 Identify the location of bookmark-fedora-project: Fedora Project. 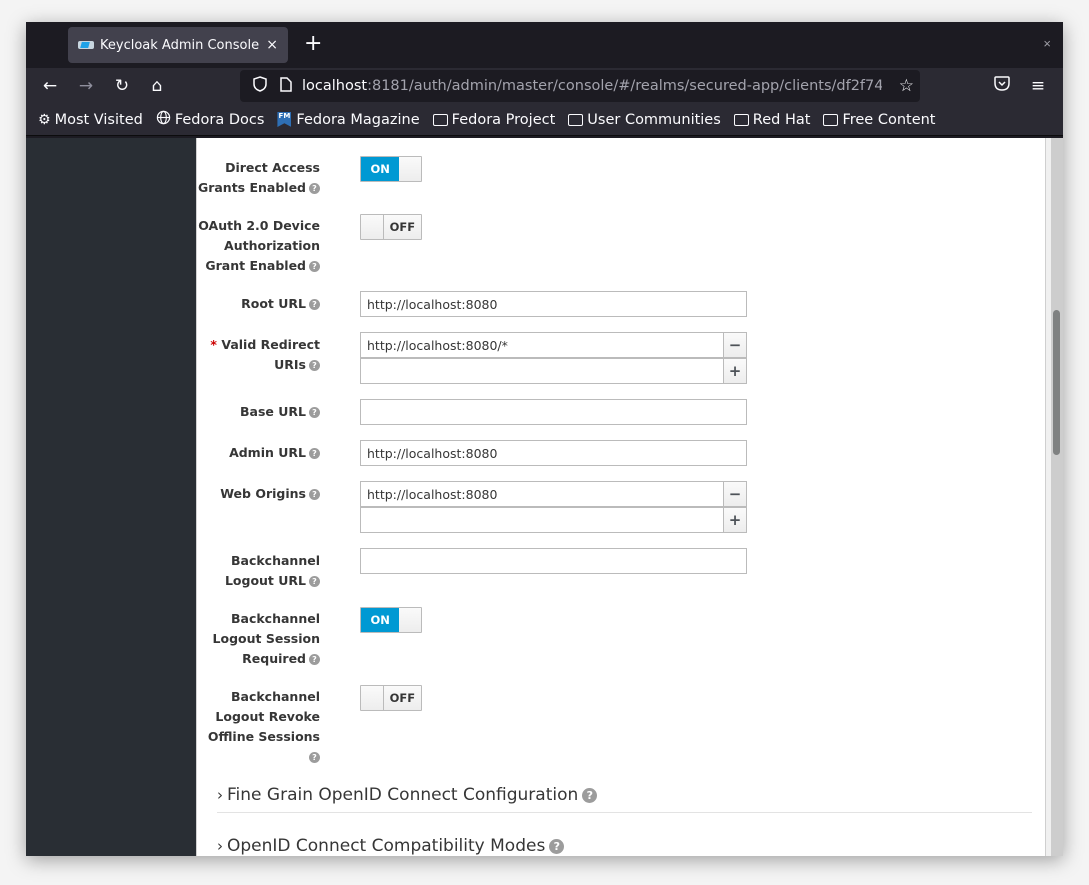
(494, 119).